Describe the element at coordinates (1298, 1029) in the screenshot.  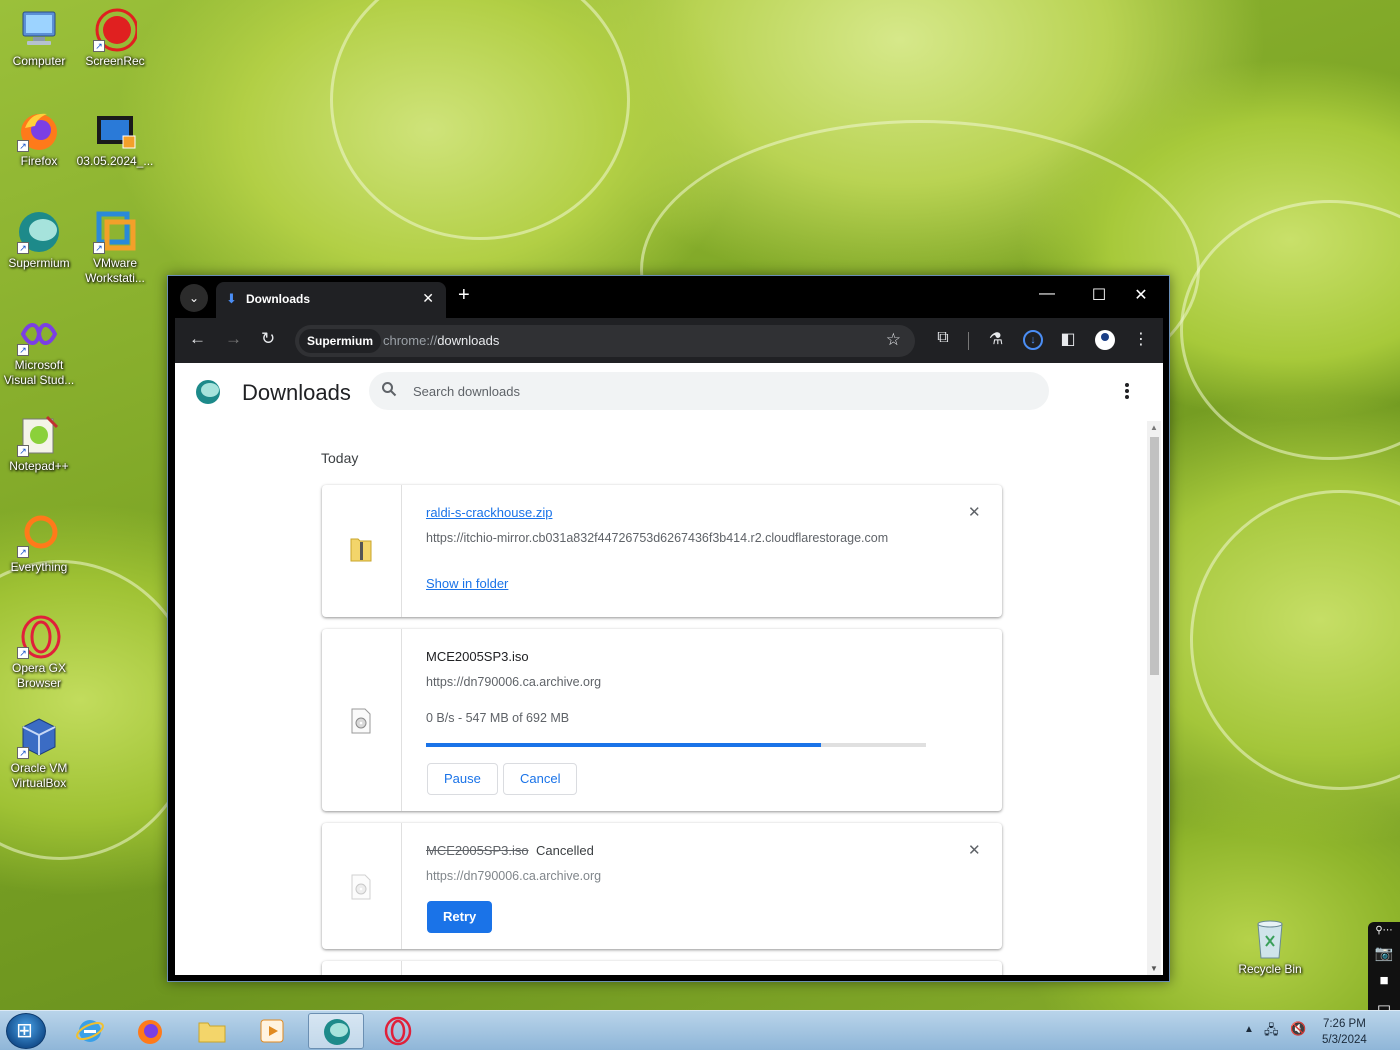
I see `volume-muted-icon: 🔇` at that location.